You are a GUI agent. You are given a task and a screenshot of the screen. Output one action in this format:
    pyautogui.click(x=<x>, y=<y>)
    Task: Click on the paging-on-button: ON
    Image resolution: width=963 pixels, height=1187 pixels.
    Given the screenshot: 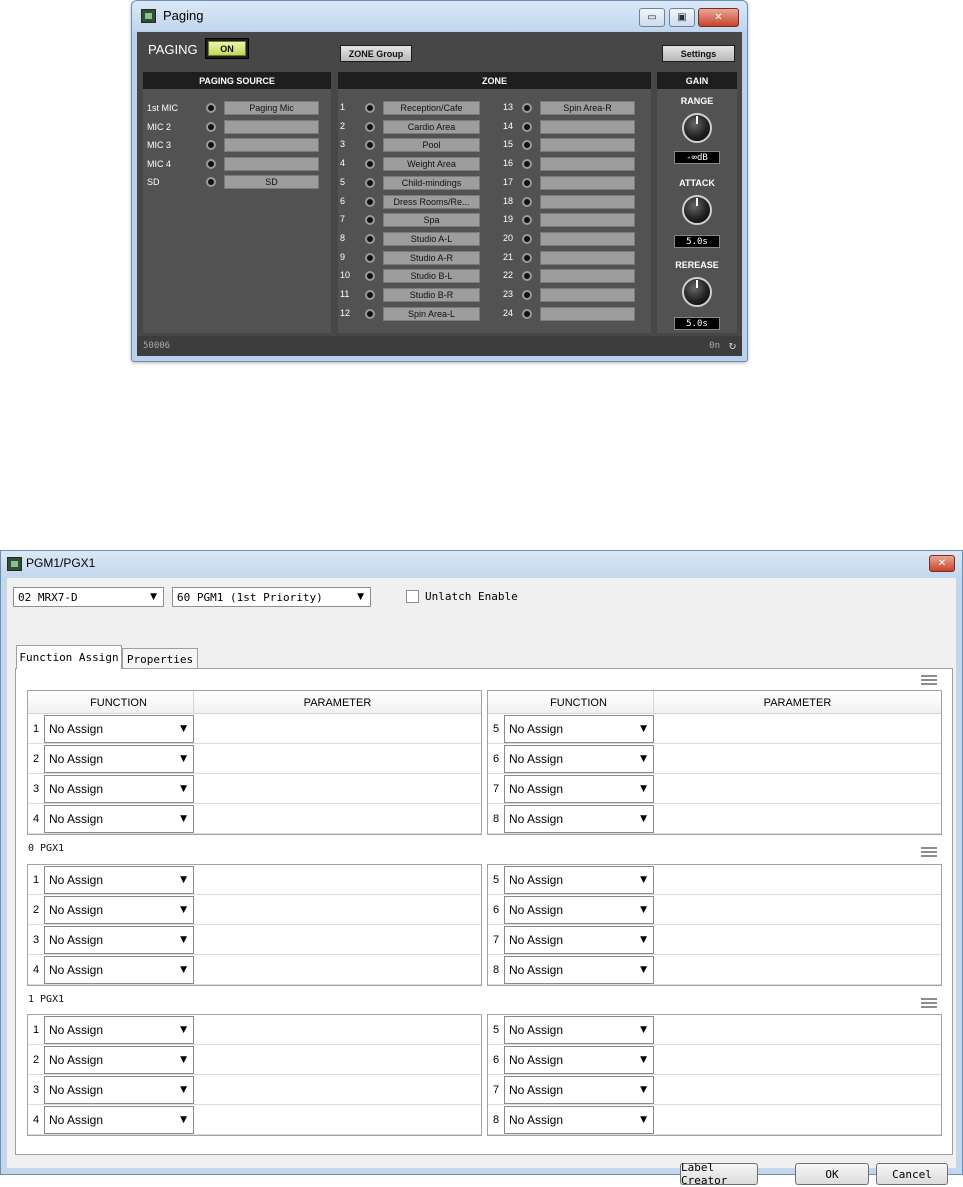 What is the action you would take?
    pyautogui.click(x=227, y=48)
    